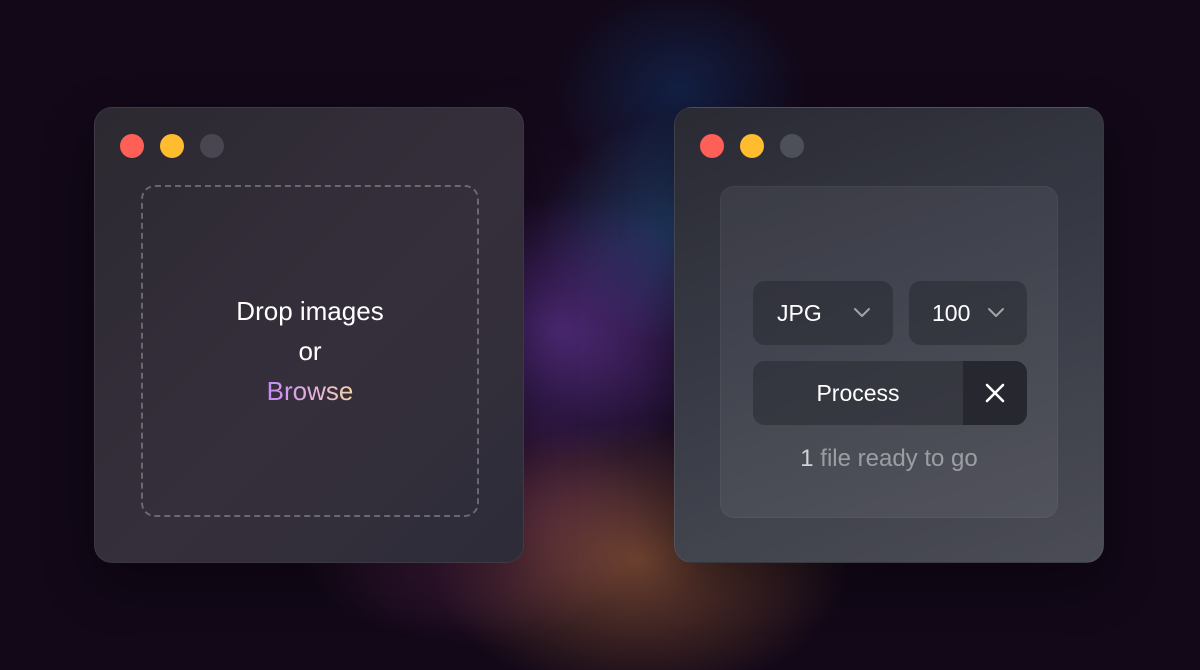 Image resolution: width=1200 pixels, height=670 pixels. I want to click on status-text: 1 file ready to go, so click(889, 459).